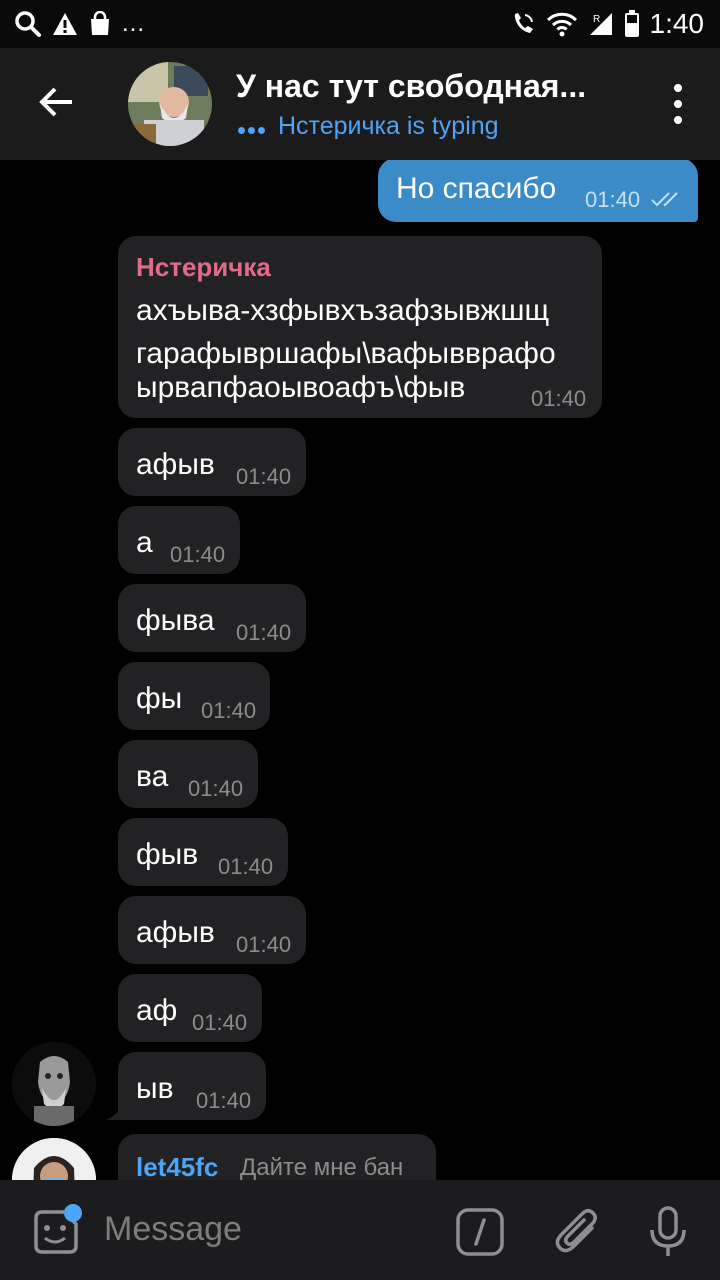  I want to click on svg-text: R, so click(596, 19).